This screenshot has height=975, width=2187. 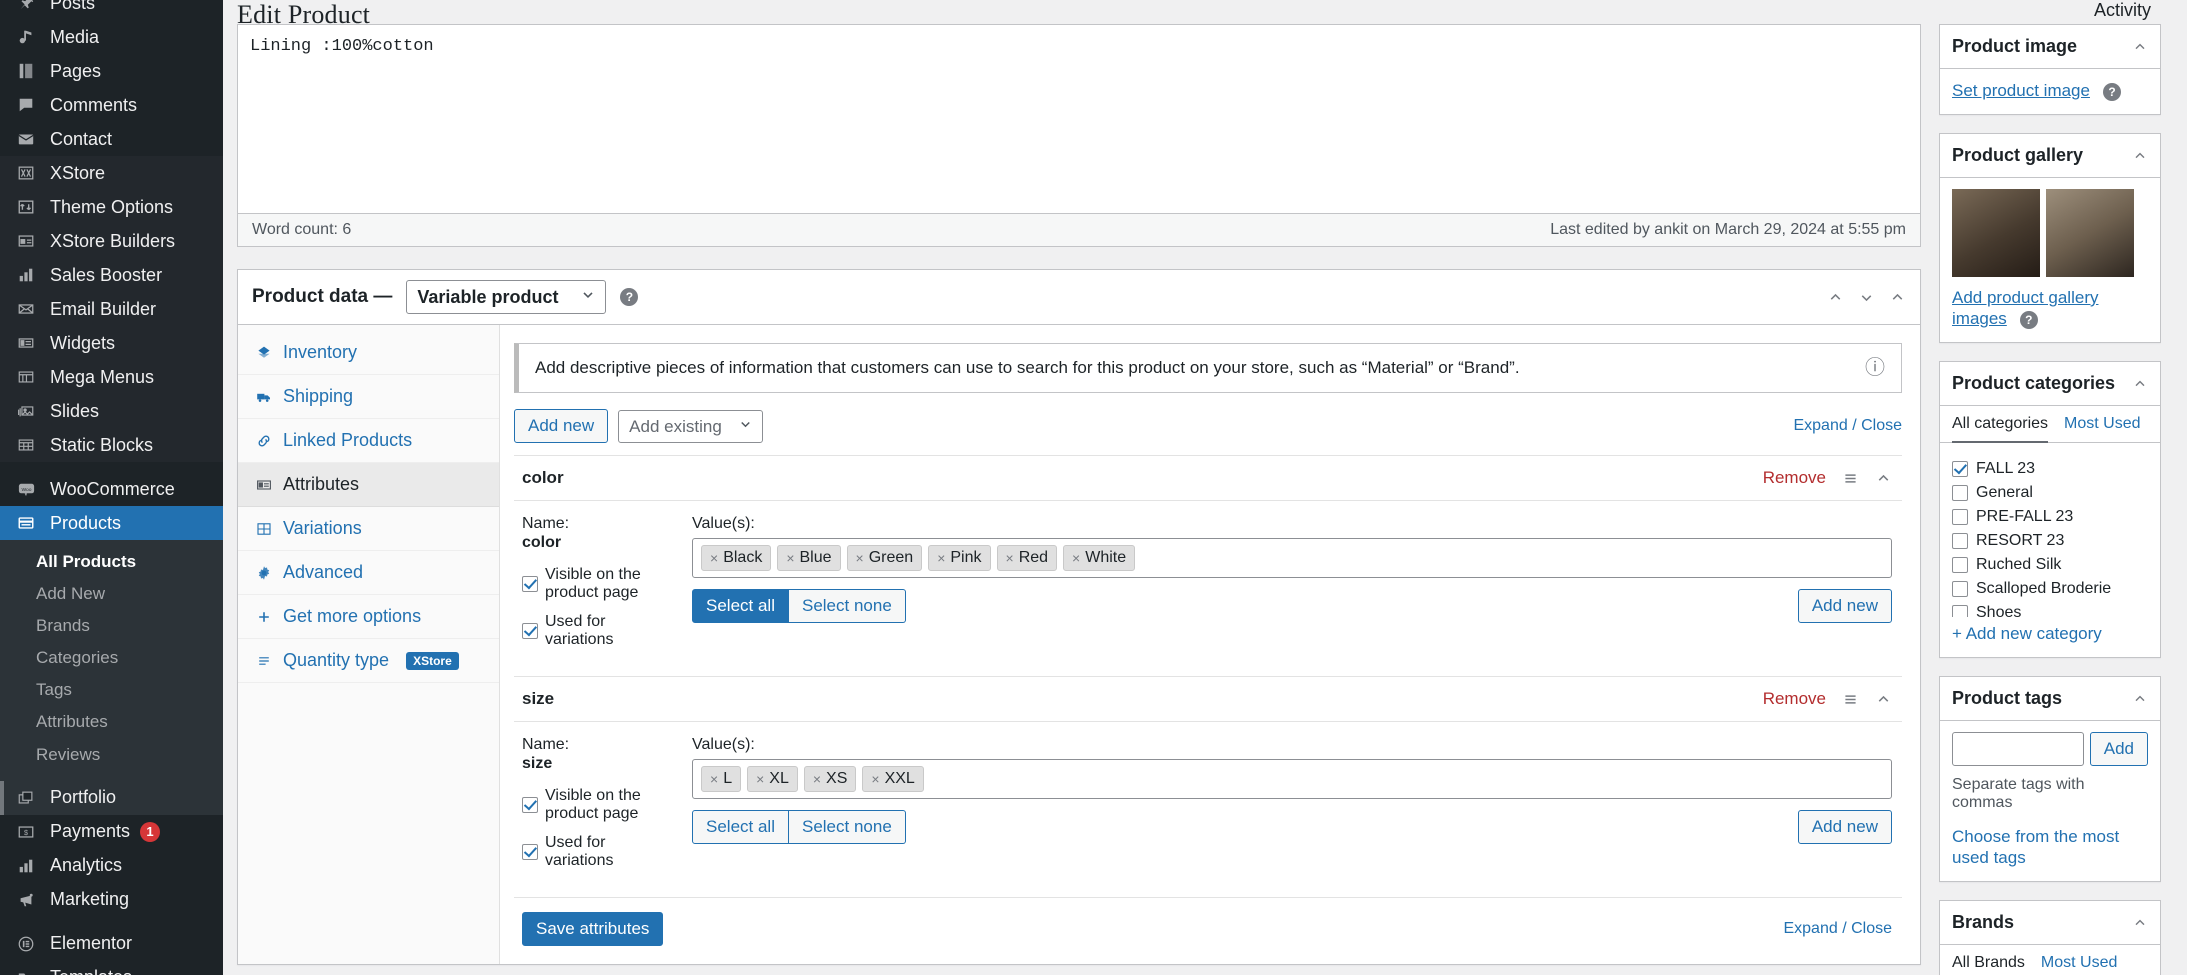 I want to click on value-token: × White, so click(x=1099, y=558).